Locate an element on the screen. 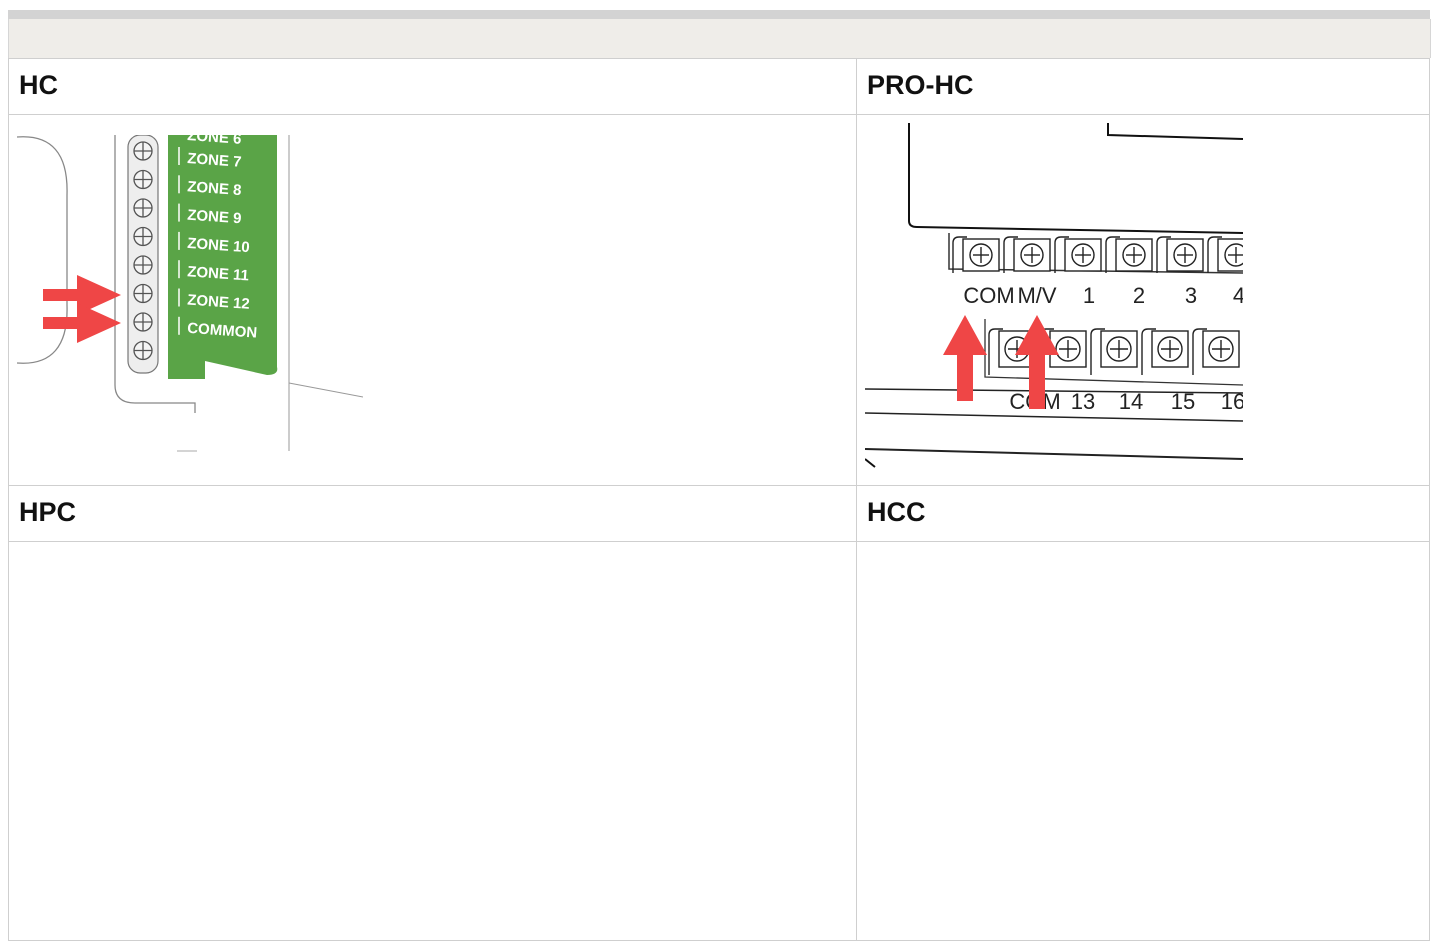  header-hpc: HPC is located at coordinates (432, 513).